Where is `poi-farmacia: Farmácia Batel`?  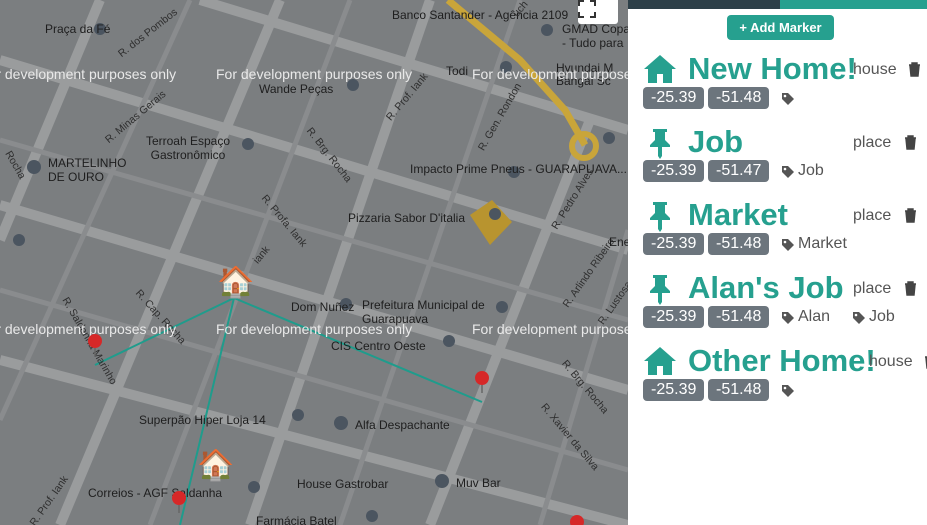 poi-farmacia: Farmácia Batel is located at coordinates (296, 519).